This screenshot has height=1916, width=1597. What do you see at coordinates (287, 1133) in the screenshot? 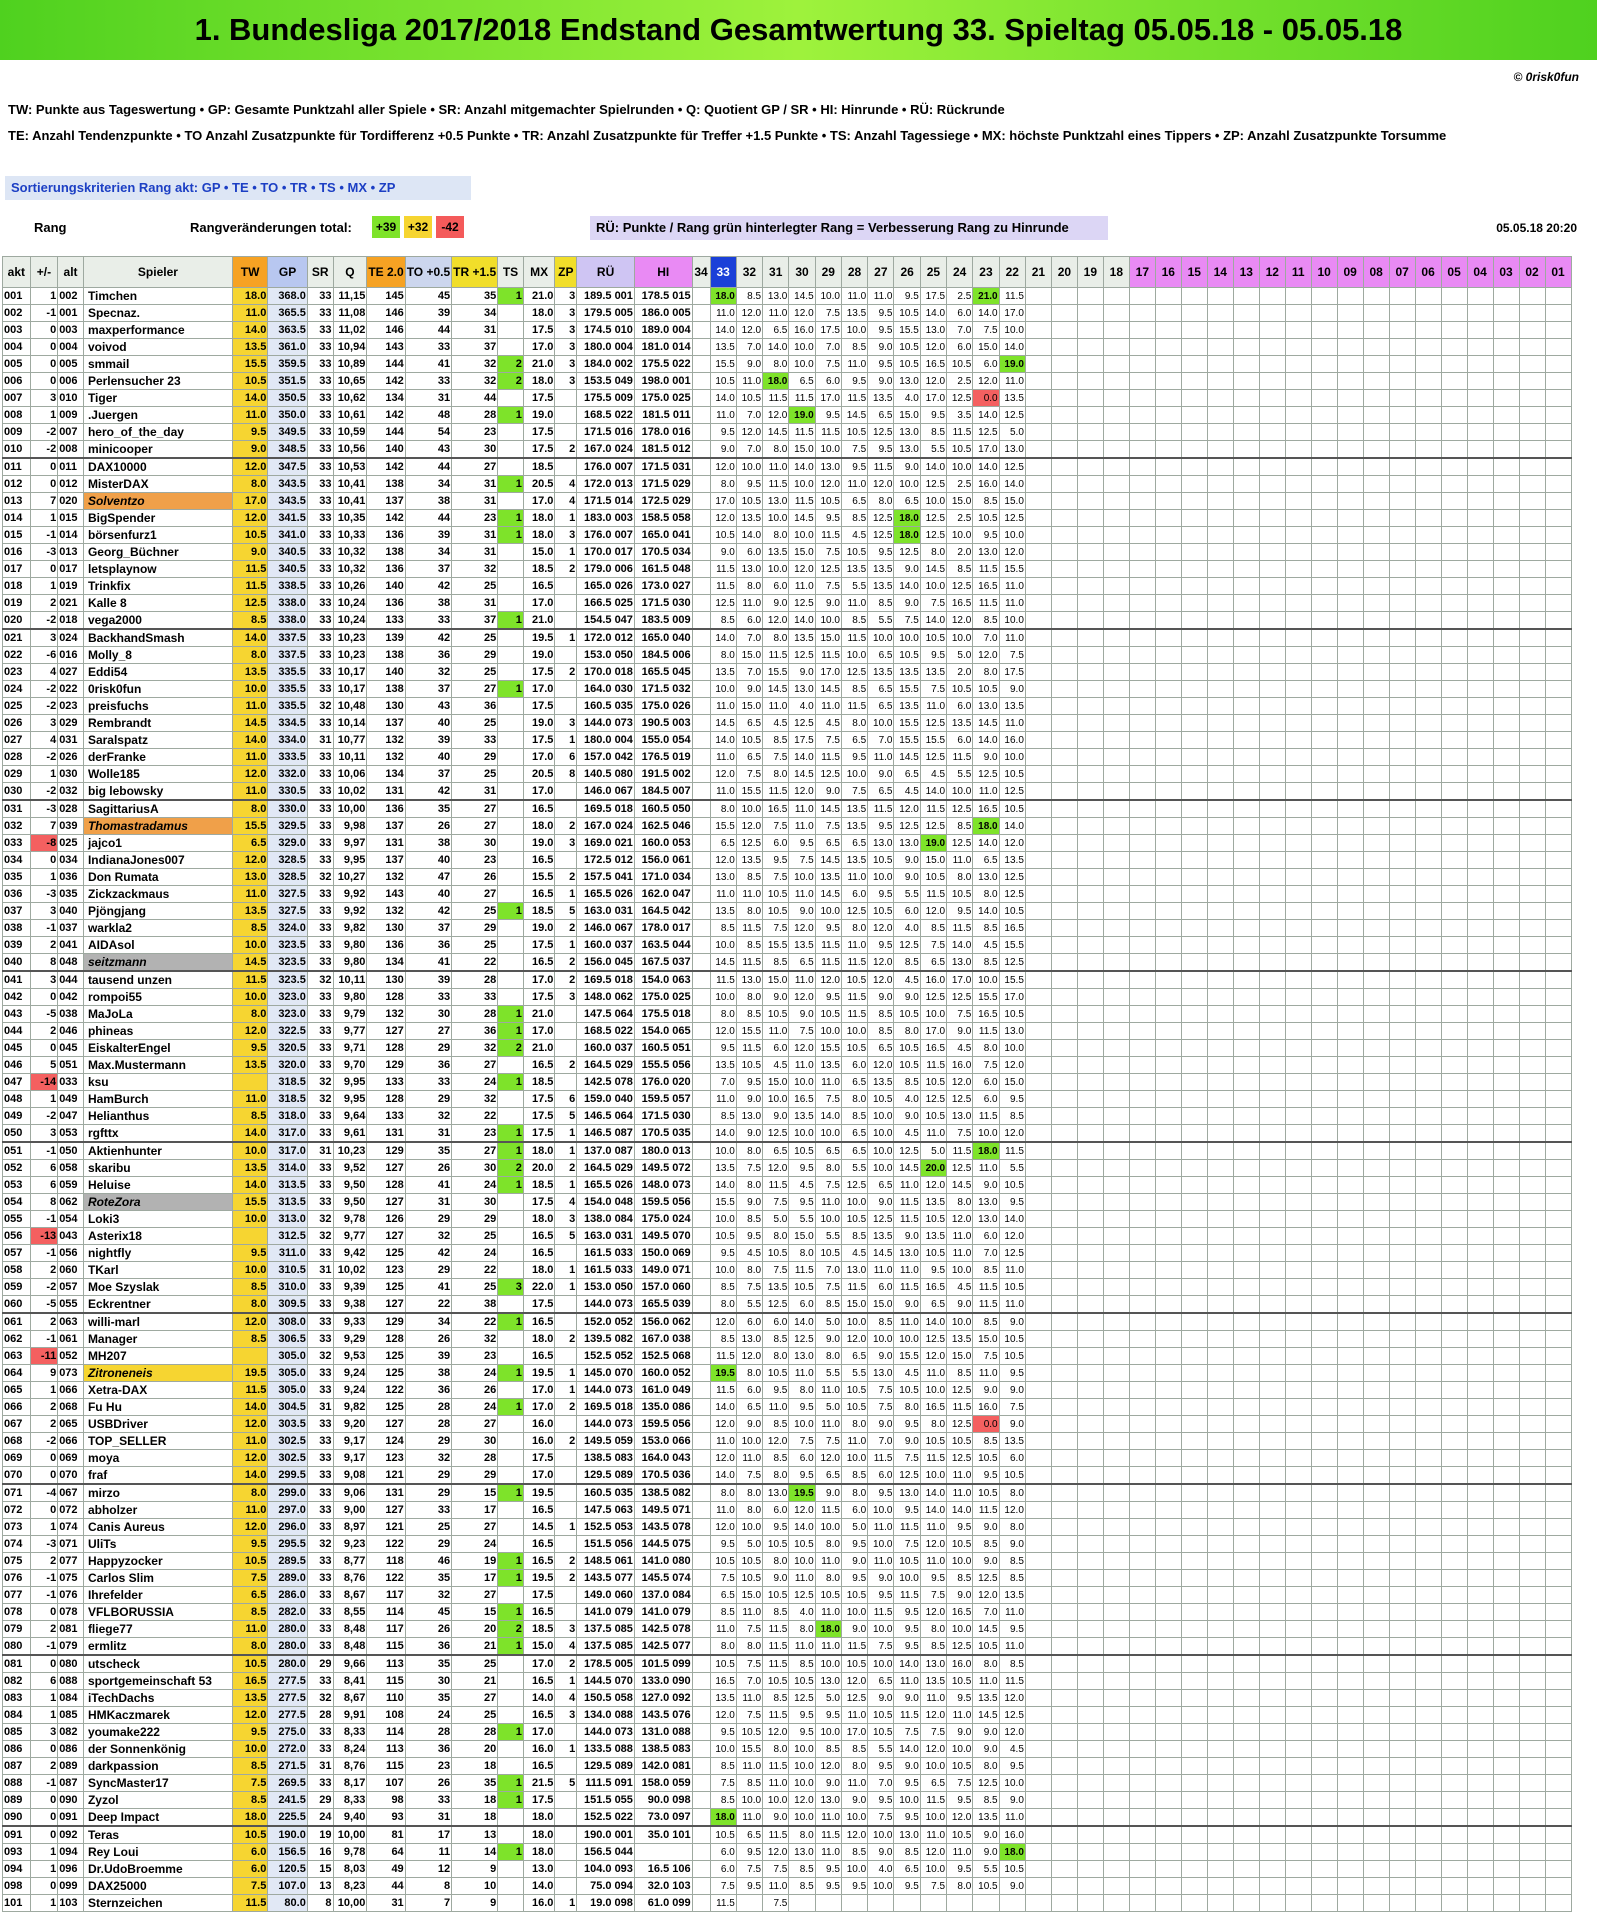
I see `cell-gp: 317.0` at bounding box center [287, 1133].